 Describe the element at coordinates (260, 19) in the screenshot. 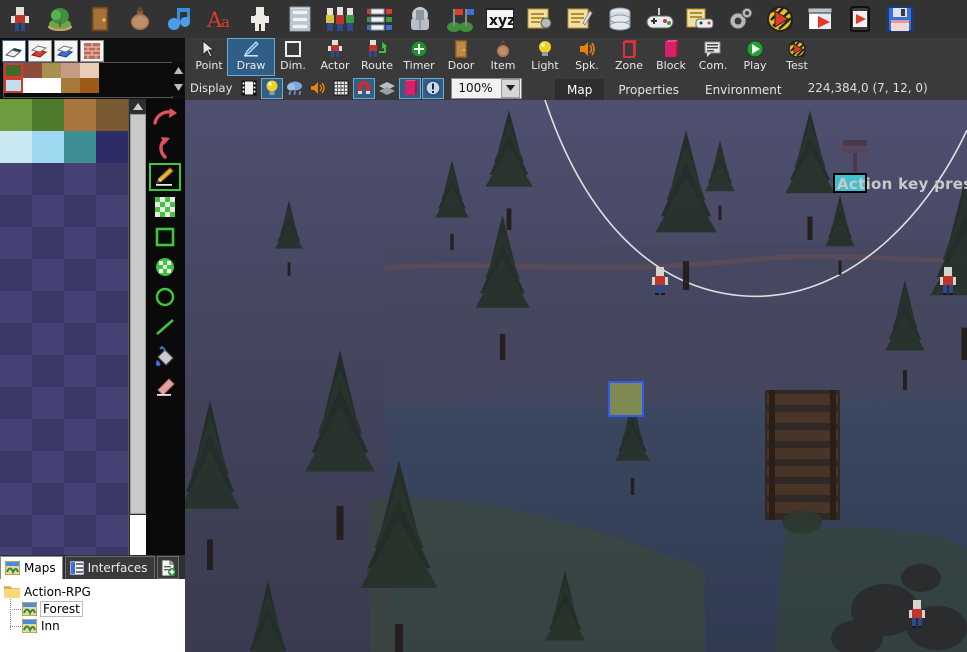

I see `skeleton-icon` at that location.